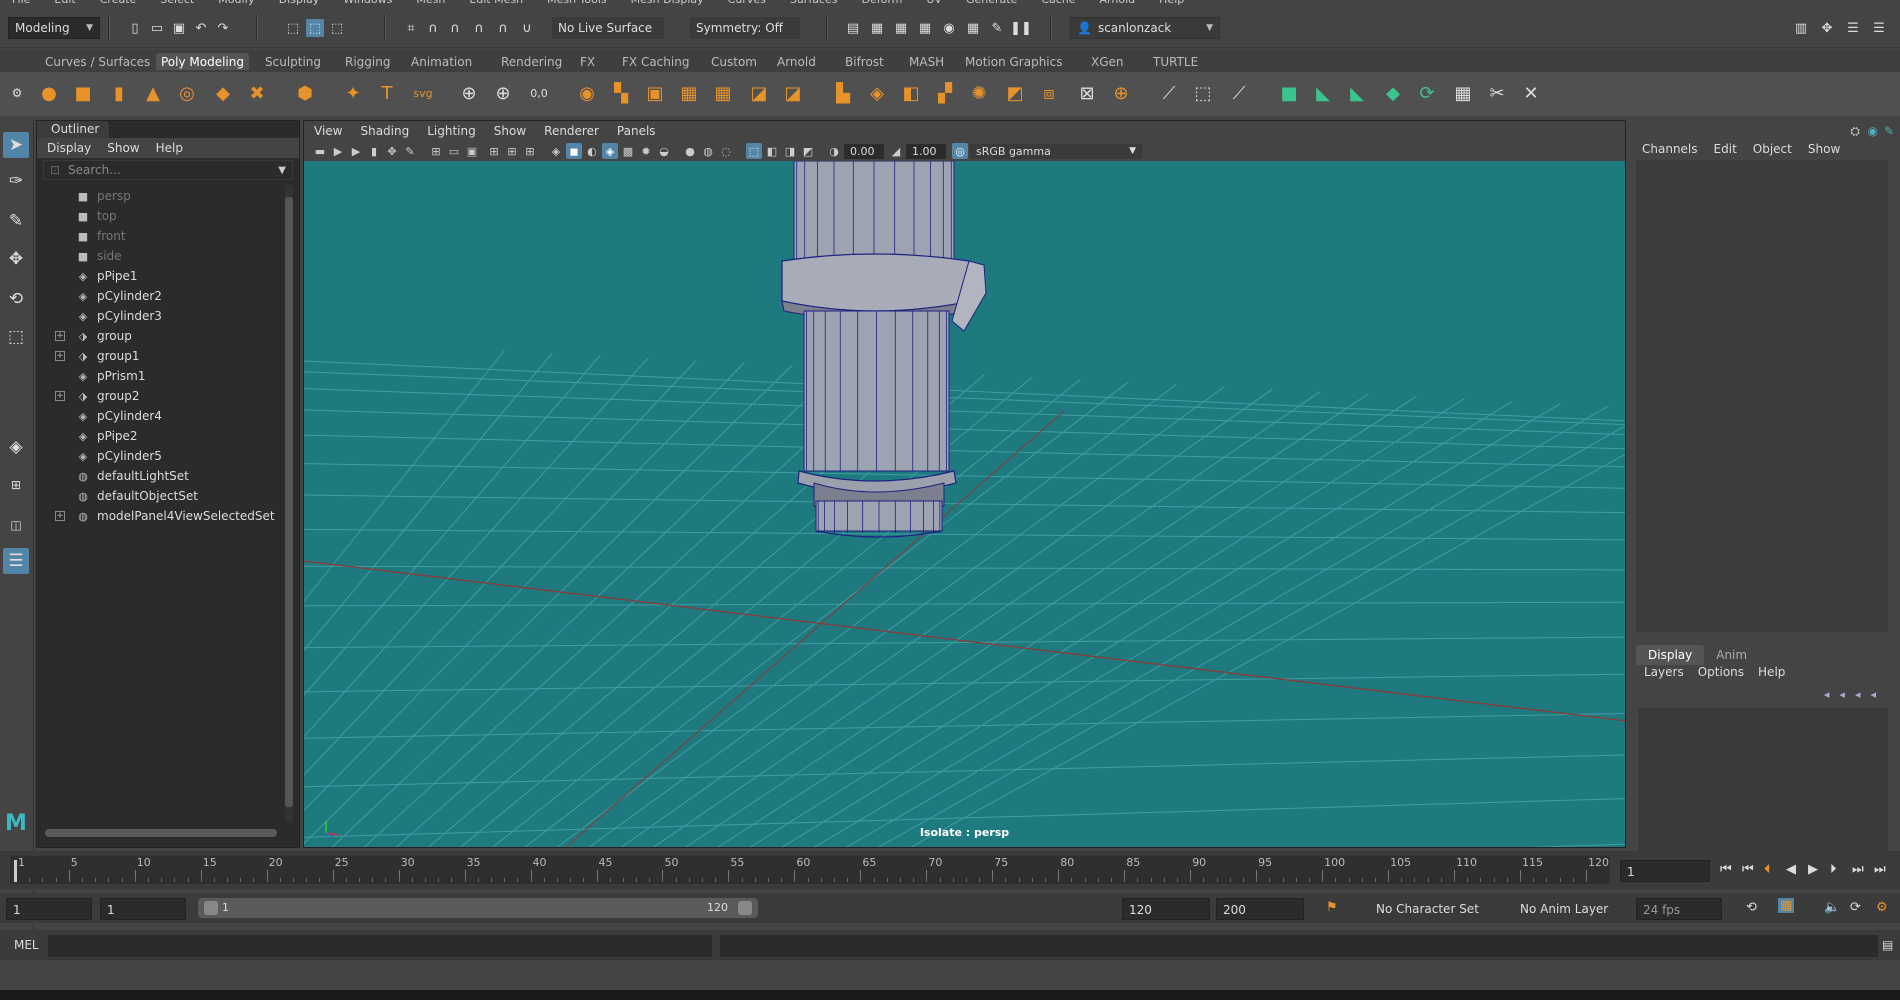  What do you see at coordinates (410, 151) in the screenshot?
I see `grease-pencil-icon: ✎` at bounding box center [410, 151].